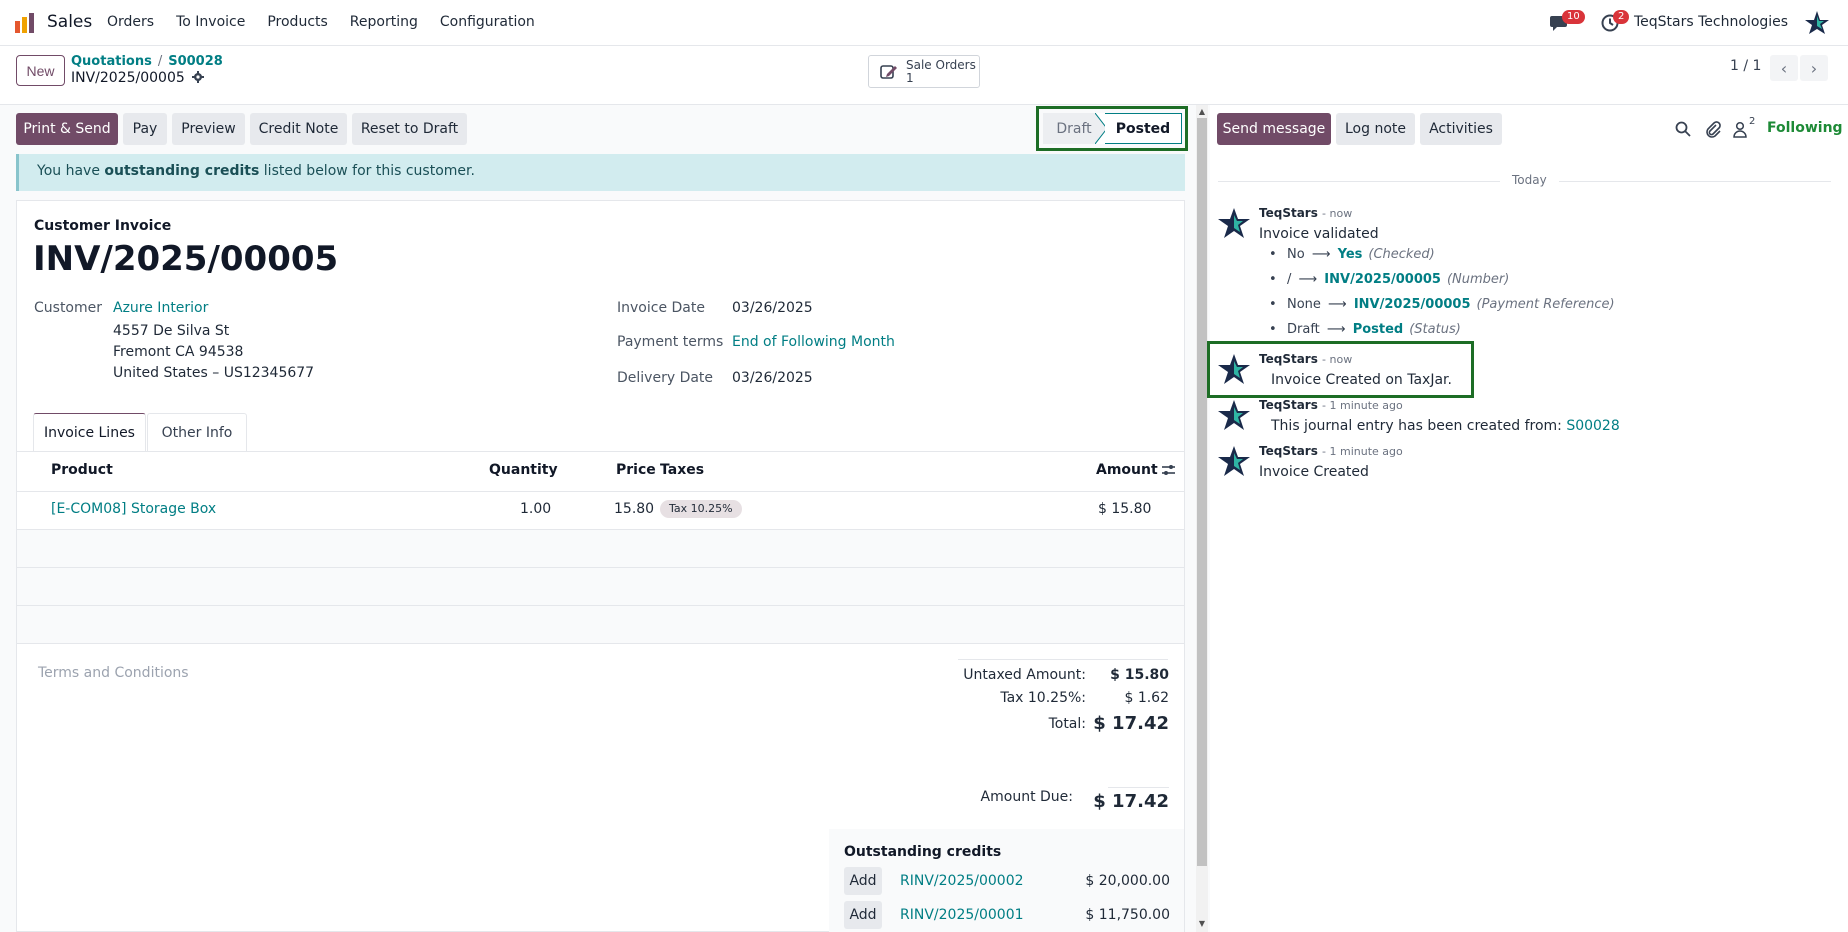  I want to click on alert-suffix: listed below for this customer., so click(367, 171).